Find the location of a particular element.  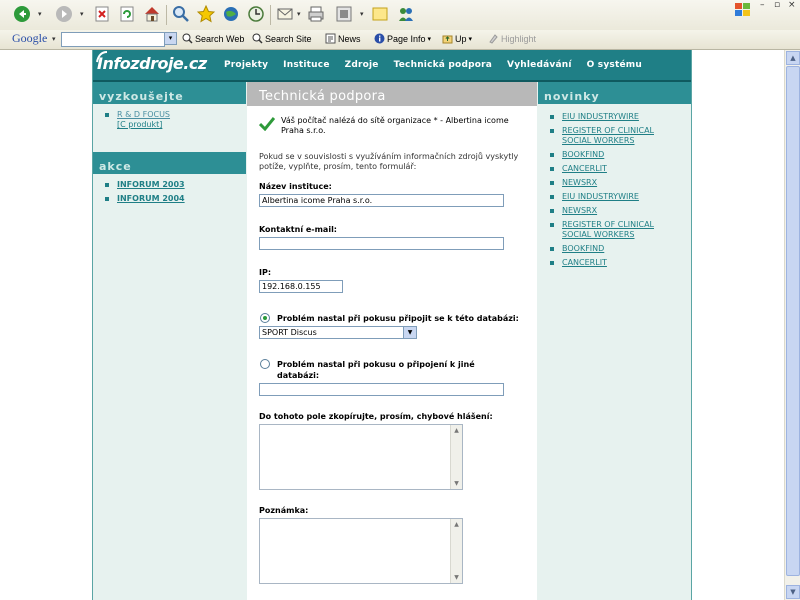

chevron-down-icon: ▼ is located at coordinates (409, 332).